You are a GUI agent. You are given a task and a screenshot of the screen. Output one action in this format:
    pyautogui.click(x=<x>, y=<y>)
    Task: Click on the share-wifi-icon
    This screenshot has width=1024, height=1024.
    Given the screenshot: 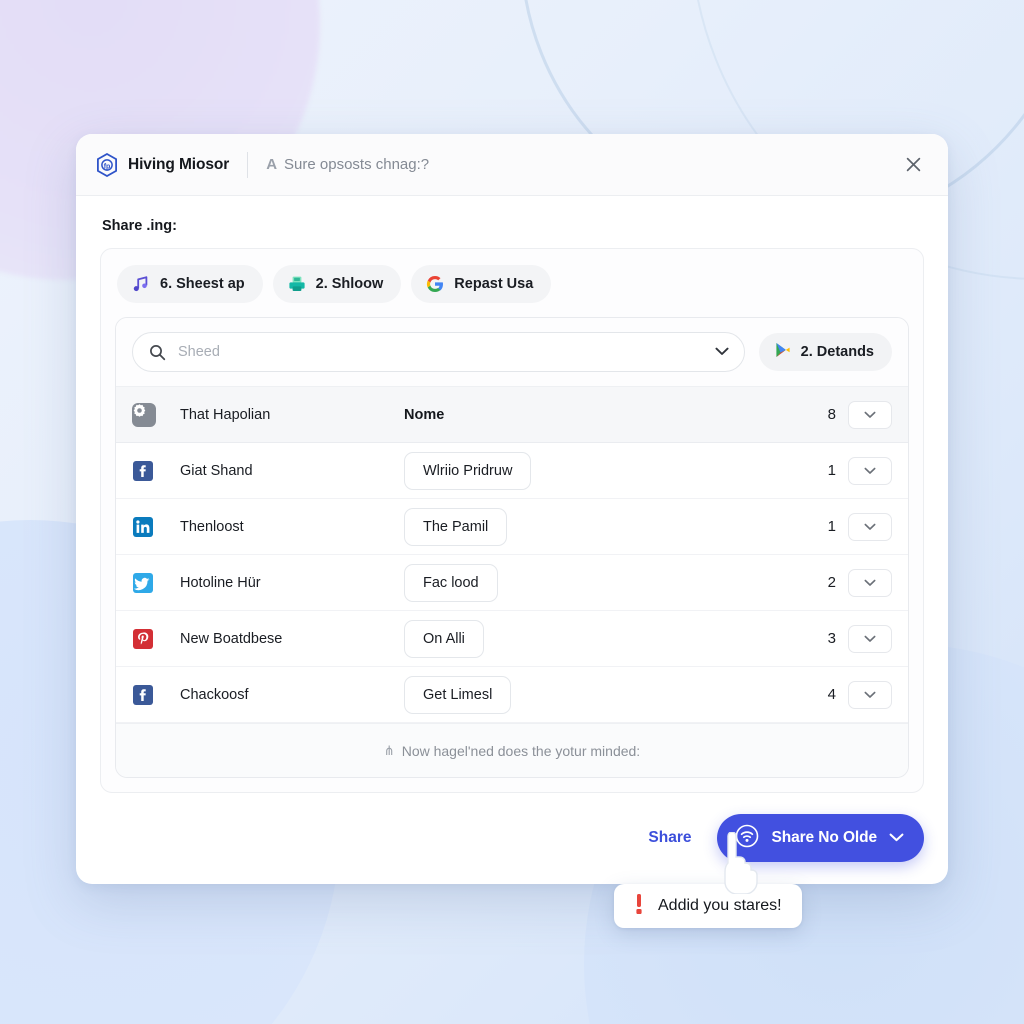 What is the action you would take?
    pyautogui.click(x=747, y=838)
    